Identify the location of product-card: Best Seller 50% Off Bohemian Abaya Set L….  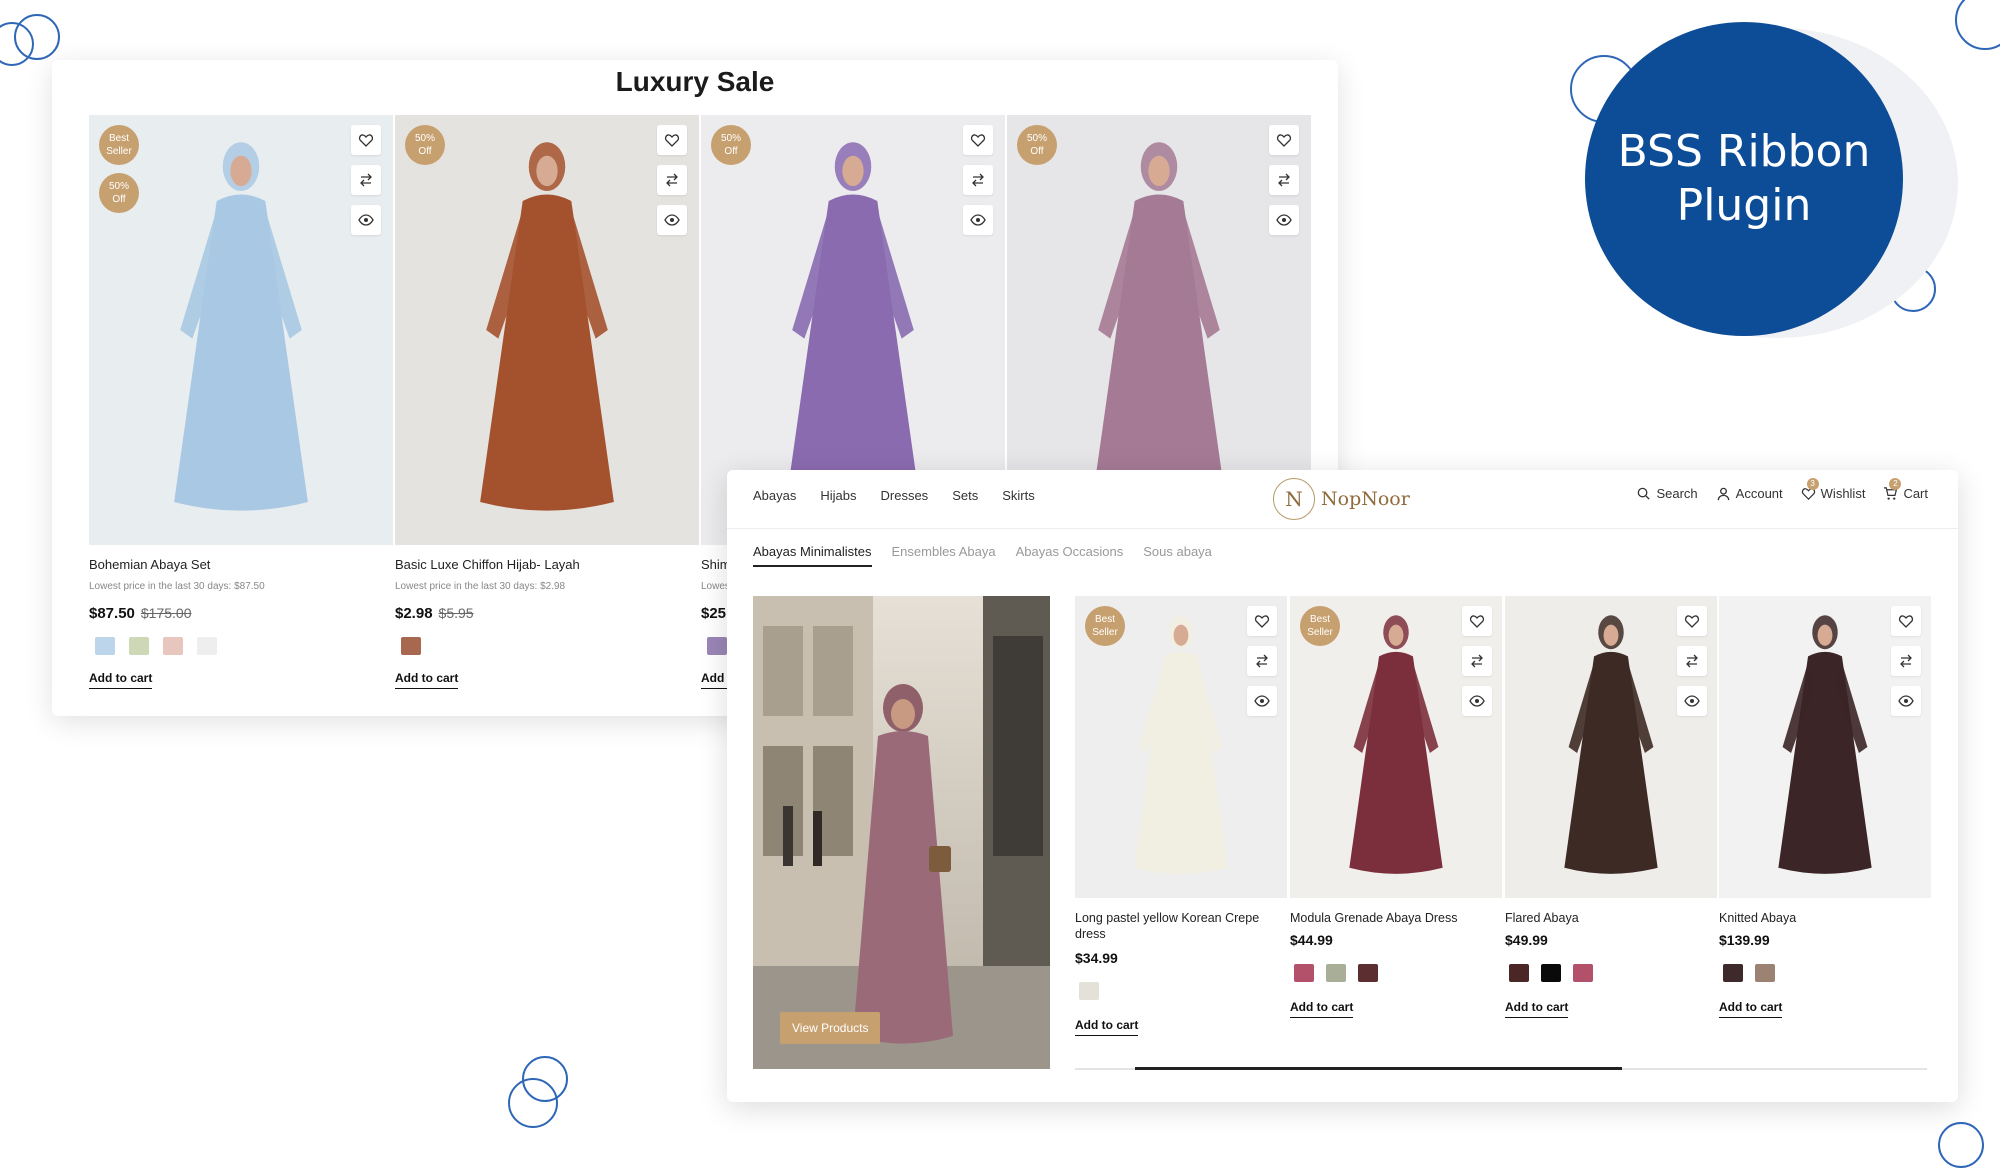
(241, 402).